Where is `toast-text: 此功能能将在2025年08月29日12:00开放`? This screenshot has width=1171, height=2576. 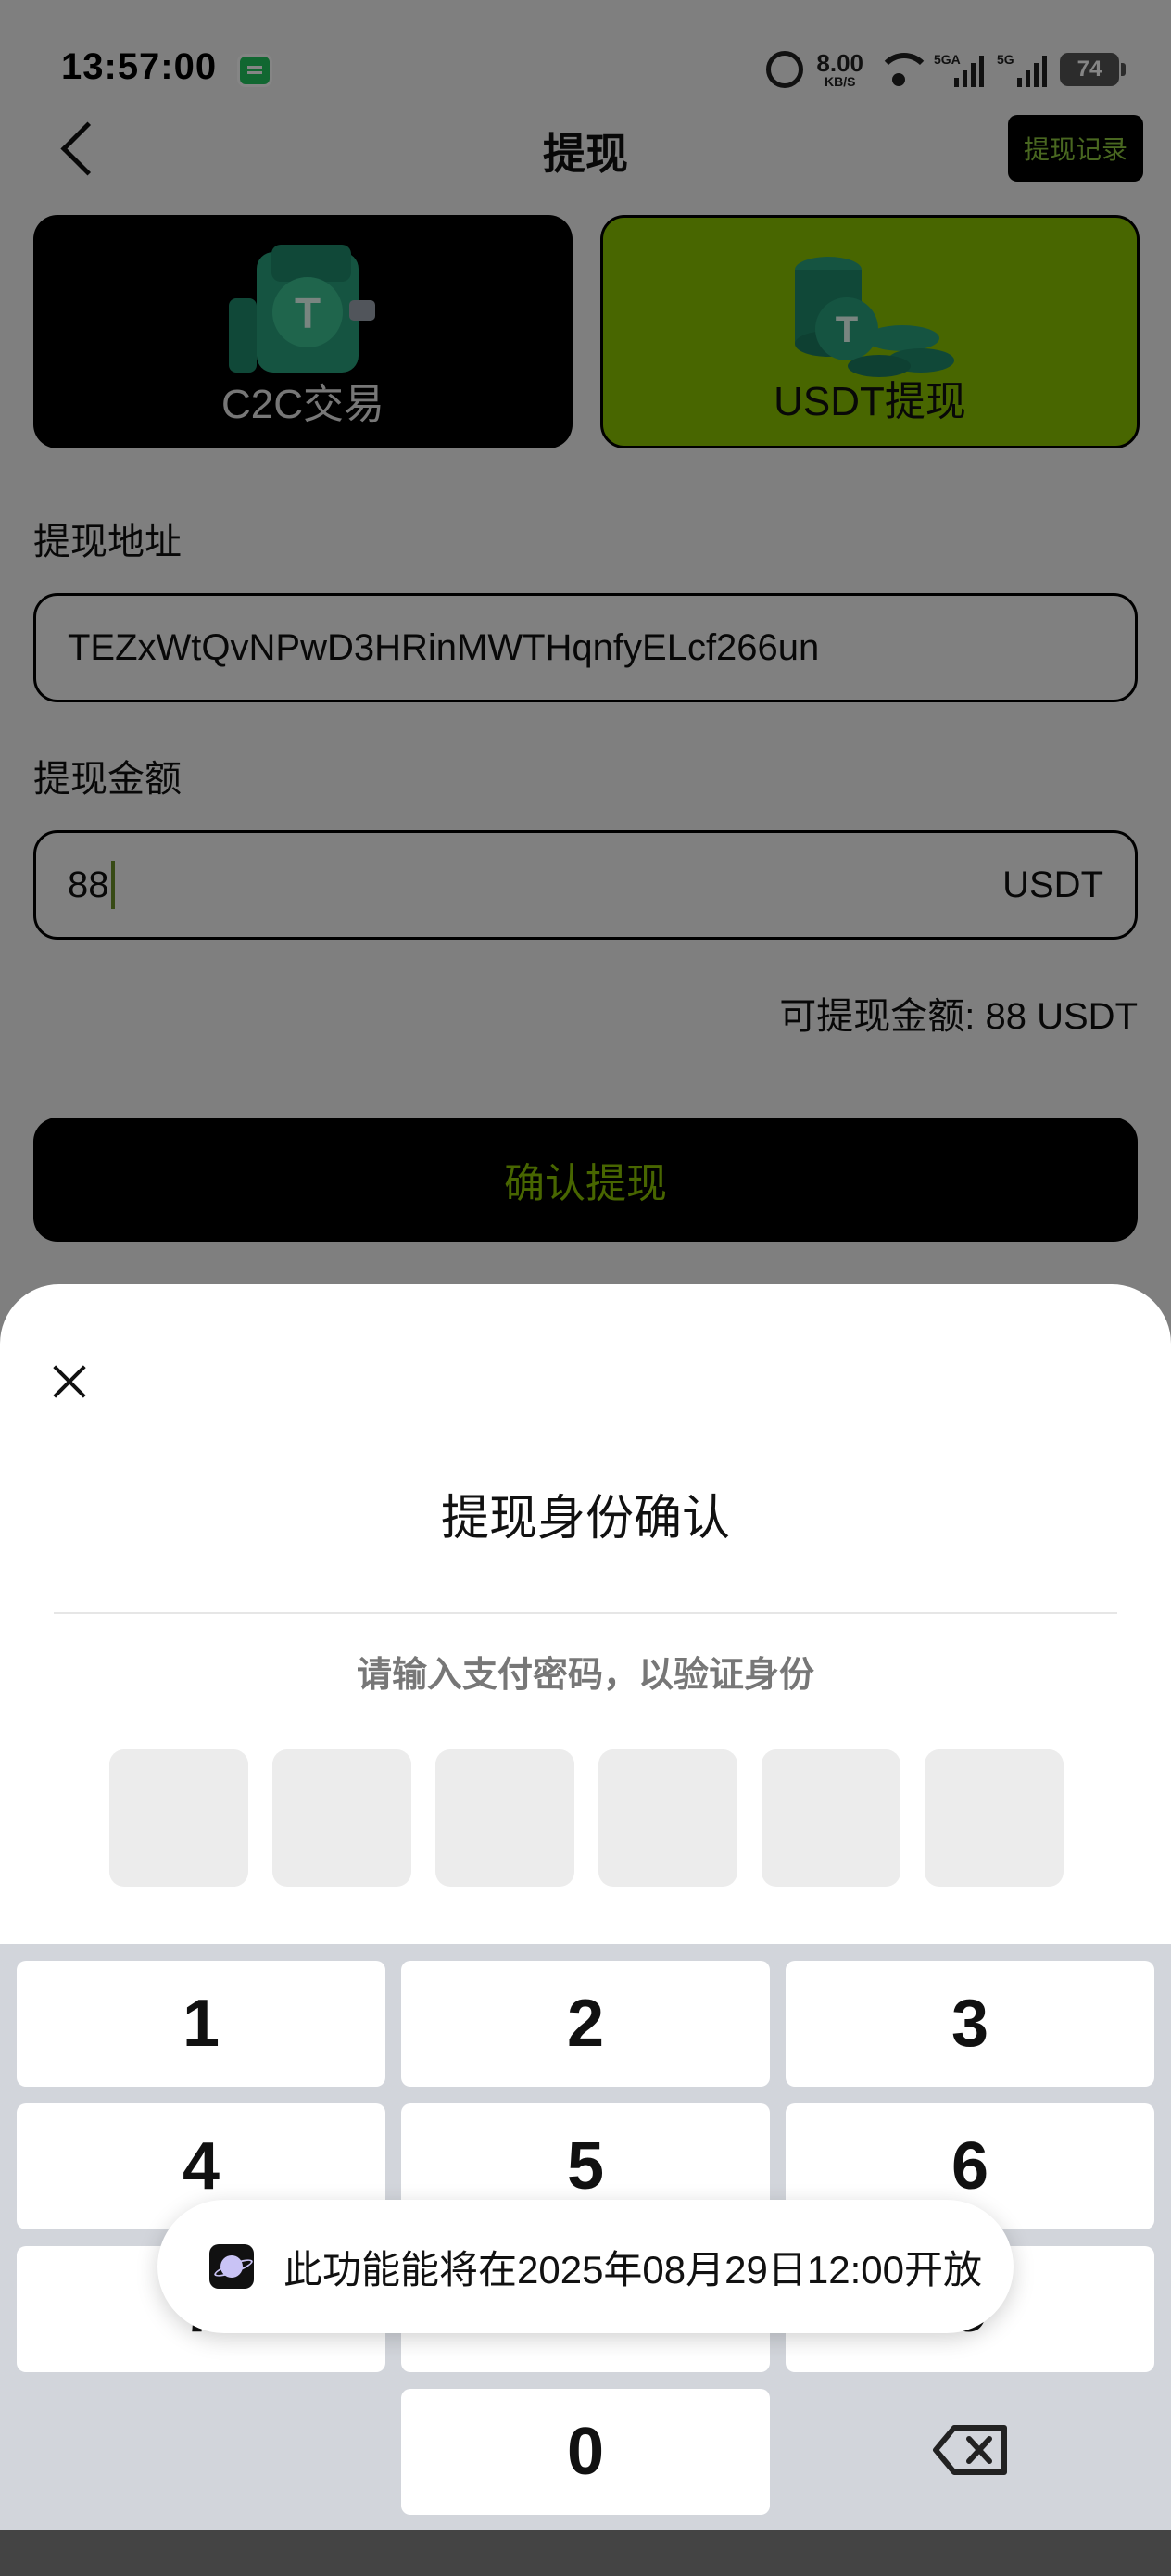 toast-text: 此功能能将在2025年08月29日12:00开放 is located at coordinates (633, 2270).